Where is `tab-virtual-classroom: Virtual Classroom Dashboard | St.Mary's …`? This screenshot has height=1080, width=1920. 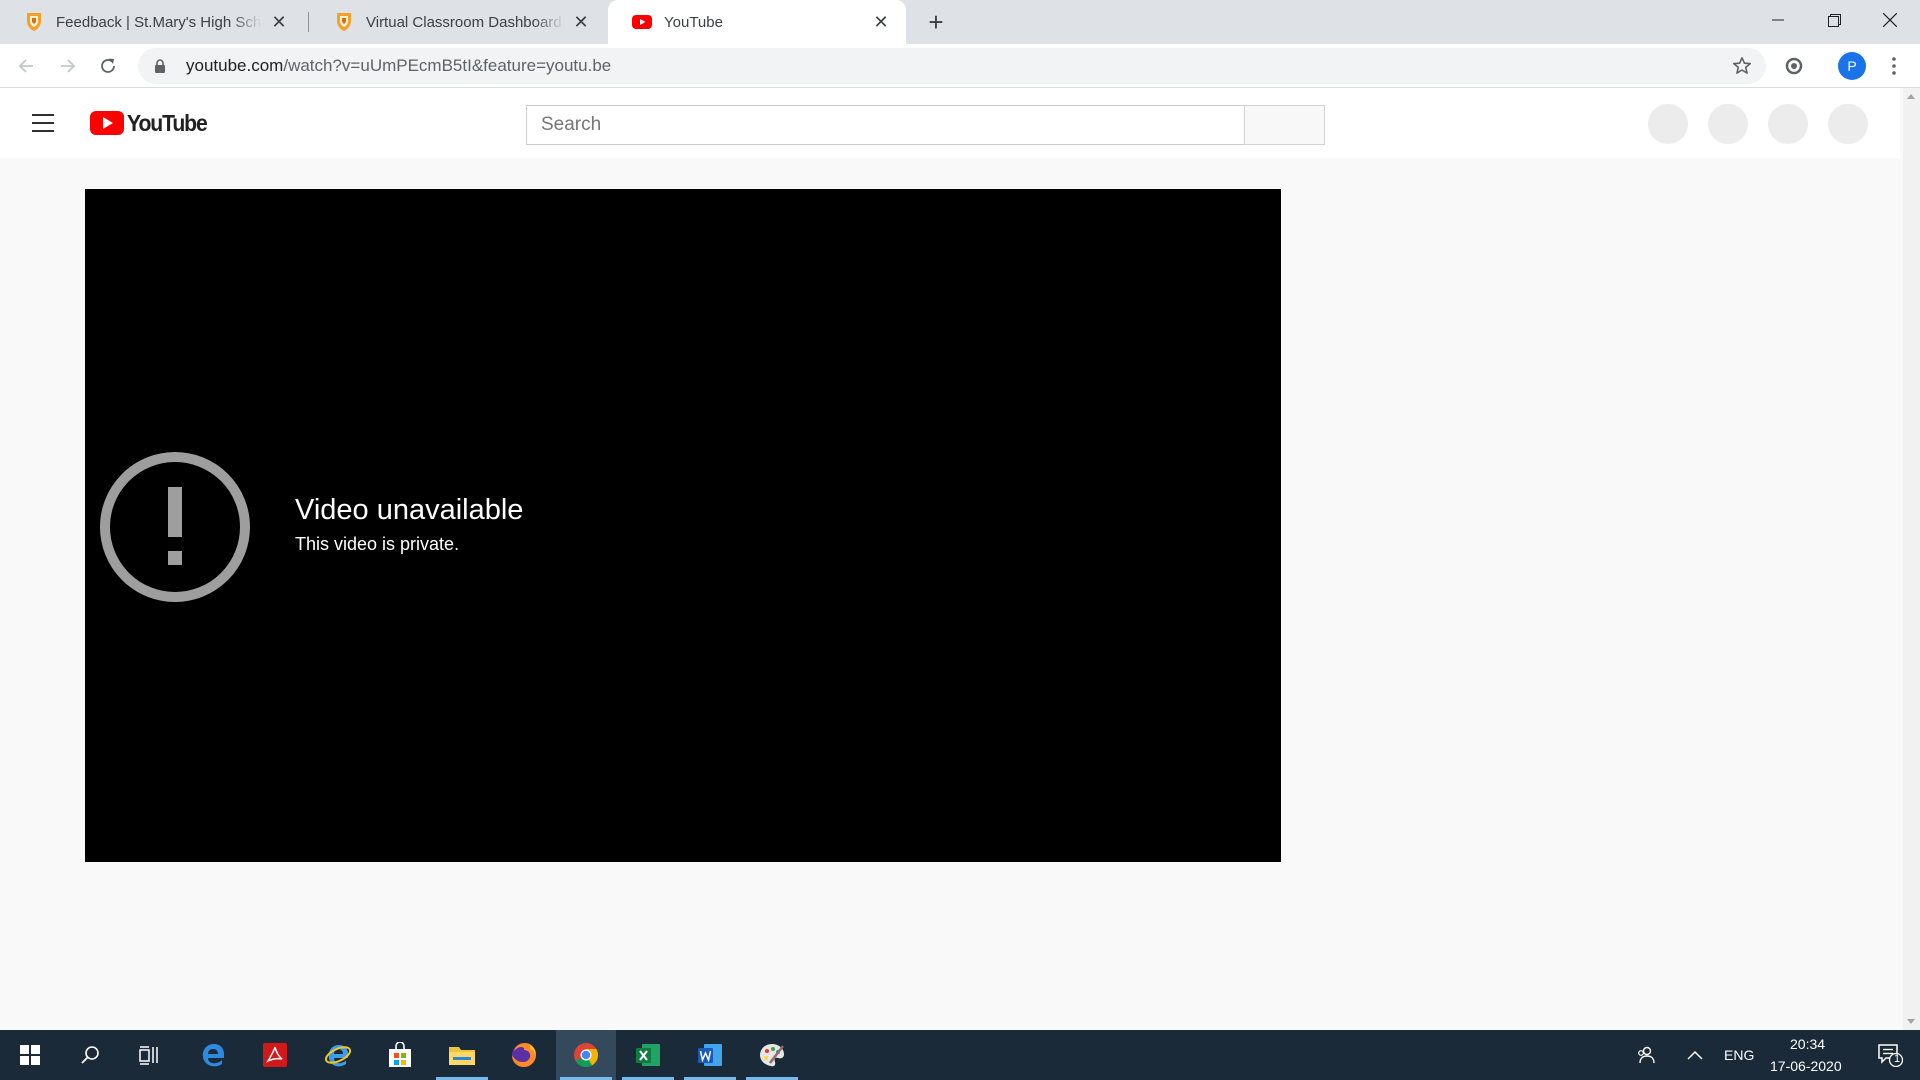 tab-virtual-classroom: Virtual Classroom Dashboard | St.Mary's … is located at coordinates (458, 22).